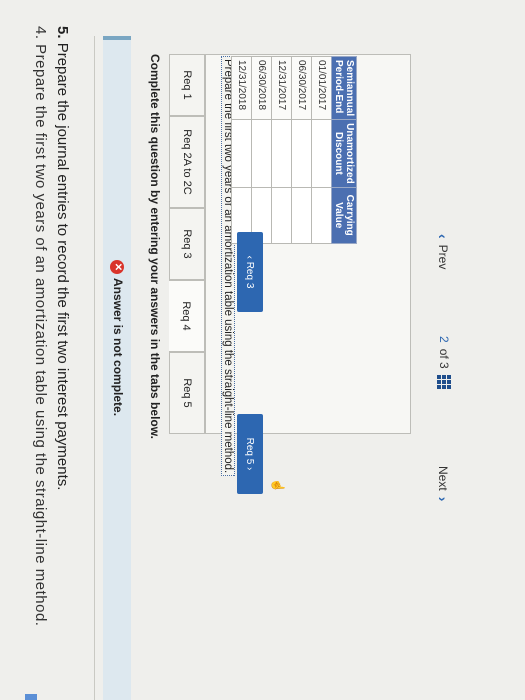 This screenshot has height=700, width=525. I want to click on tab-req-4: Req 4, so click(187, 316).